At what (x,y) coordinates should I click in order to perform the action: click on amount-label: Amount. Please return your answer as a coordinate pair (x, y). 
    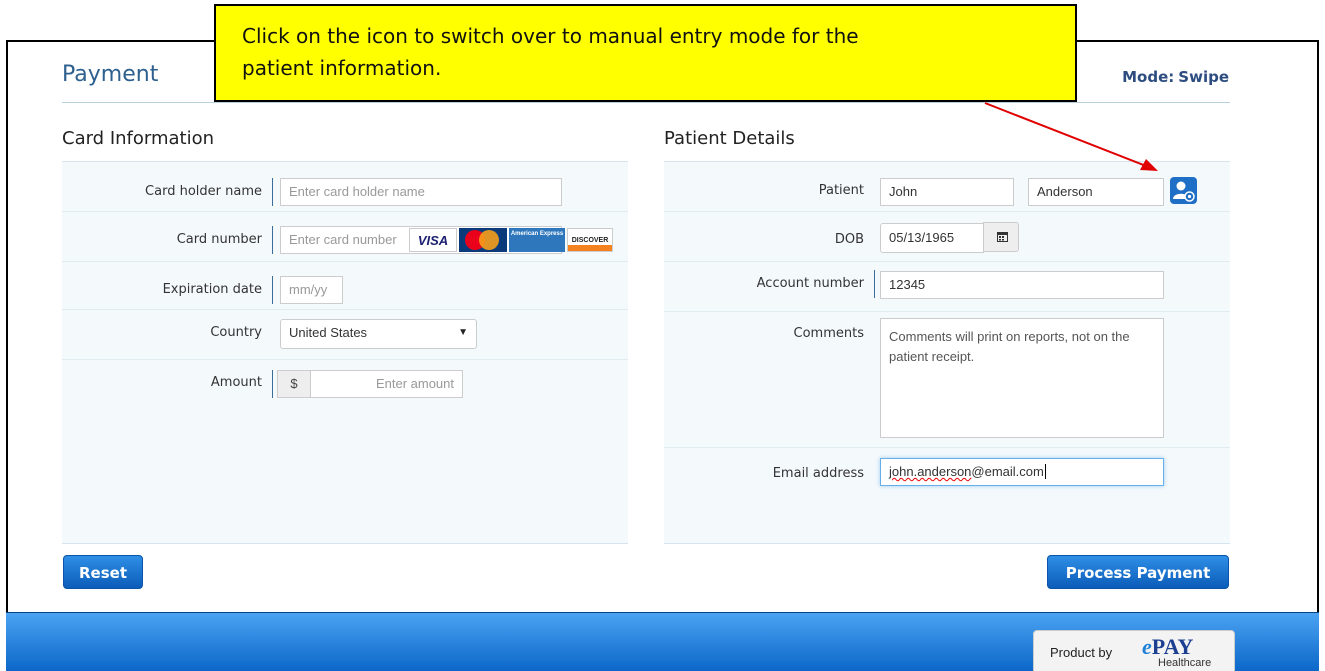
    Looking at the image, I should click on (236, 382).